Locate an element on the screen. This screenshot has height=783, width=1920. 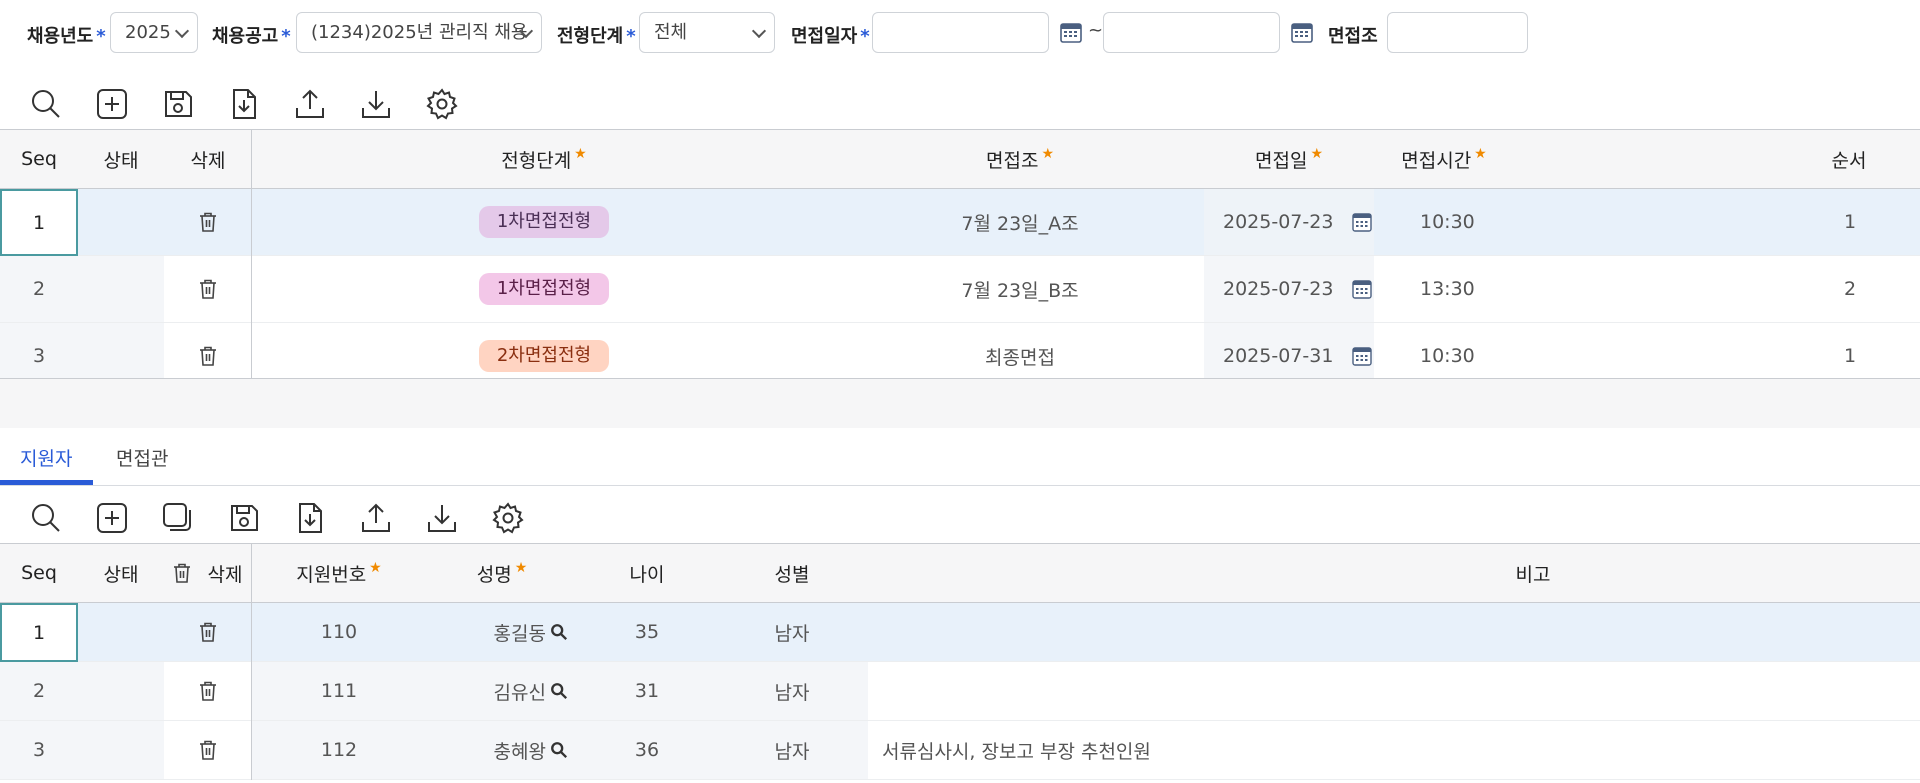
stage-label: 전형단계 * is located at coordinates (596, 36).